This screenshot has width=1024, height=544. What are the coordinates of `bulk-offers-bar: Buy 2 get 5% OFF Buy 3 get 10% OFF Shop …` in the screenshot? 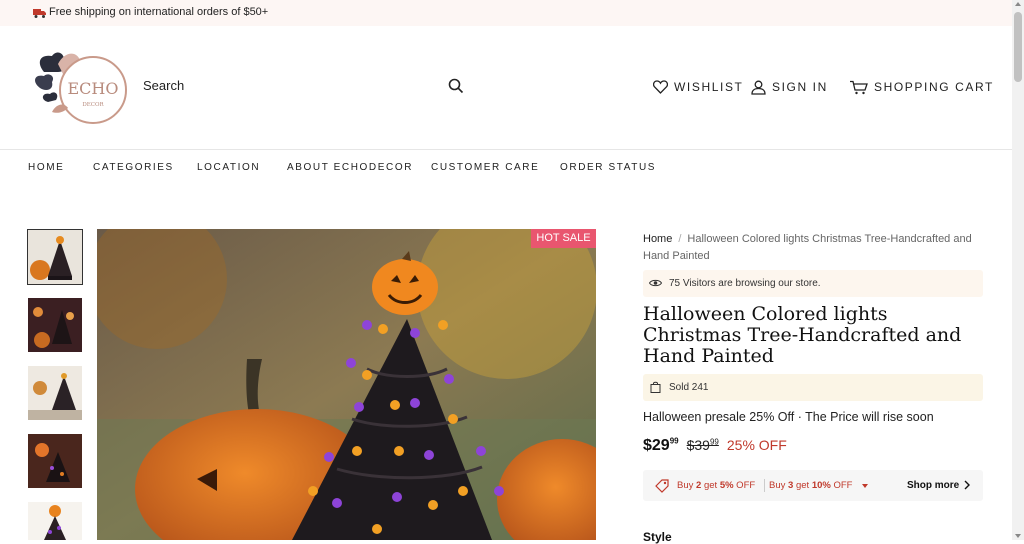 It's located at (813, 485).